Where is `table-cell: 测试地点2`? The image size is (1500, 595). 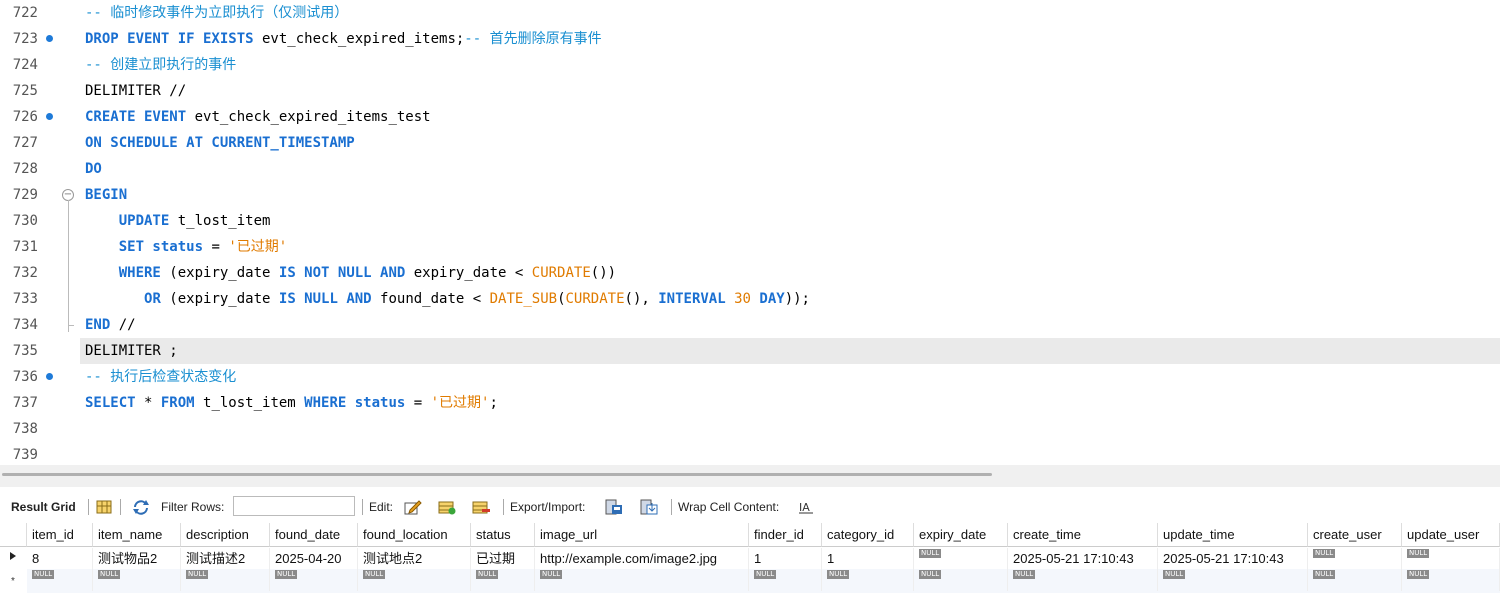 table-cell: 测试地点2 is located at coordinates (414, 559).